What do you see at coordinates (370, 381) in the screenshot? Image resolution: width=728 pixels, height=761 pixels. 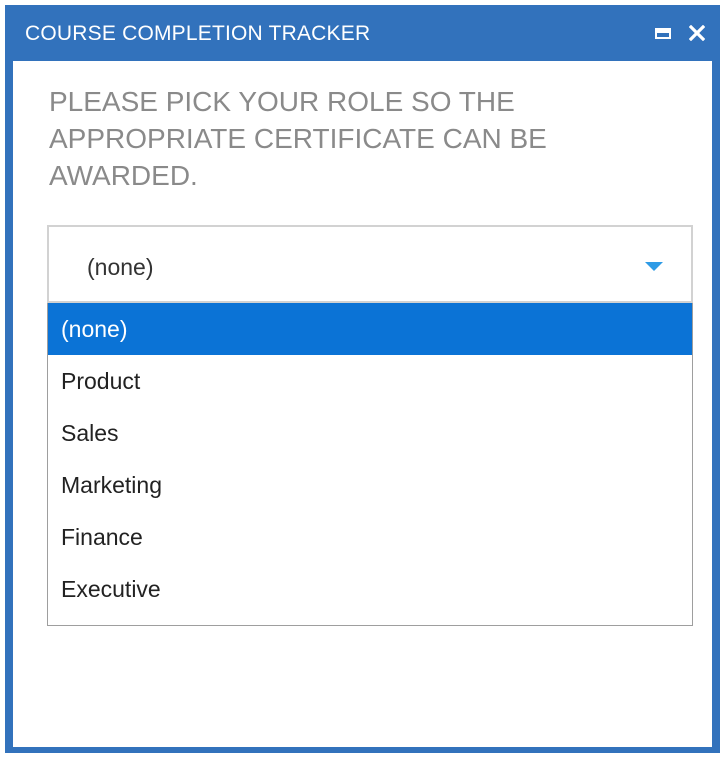 I see `role-option-product: Product` at bounding box center [370, 381].